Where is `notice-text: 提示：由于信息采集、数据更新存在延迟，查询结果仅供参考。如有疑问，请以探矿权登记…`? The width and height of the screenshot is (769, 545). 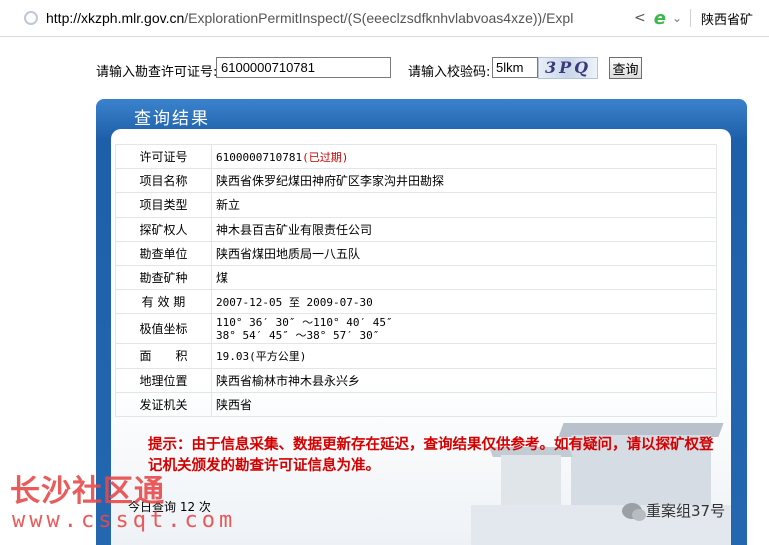 notice-text: 提示：由于信息采集、数据更新存在延迟，查询结果仅供参考。如有疑问，请以探矿权登记… is located at coordinates (431, 455).